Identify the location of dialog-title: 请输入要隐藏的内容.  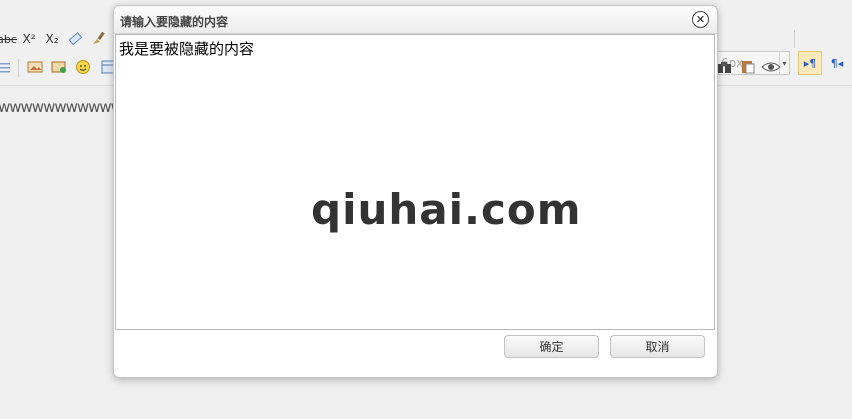
(174, 22).